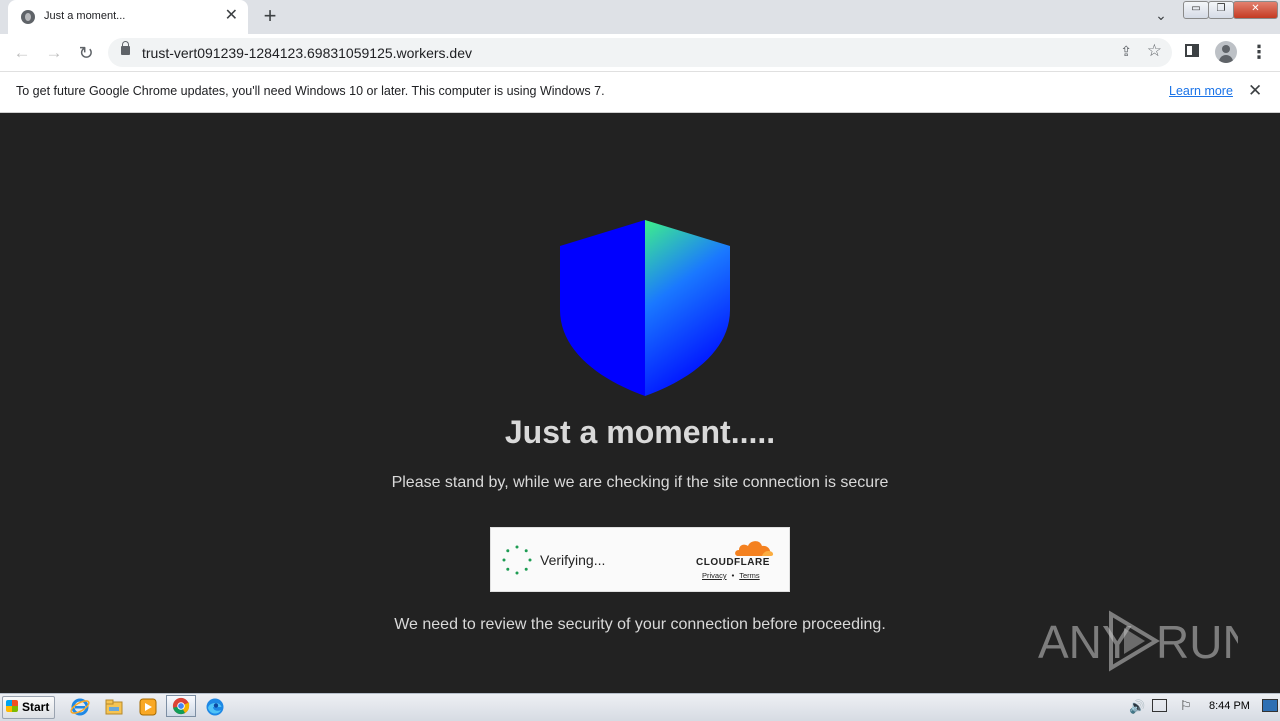 Image resolution: width=1280 pixels, height=721 pixels. What do you see at coordinates (1202, 707) in the screenshot?
I see `system-tray: 🔊 ⚐ 8:44 PM` at bounding box center [1202, 707].